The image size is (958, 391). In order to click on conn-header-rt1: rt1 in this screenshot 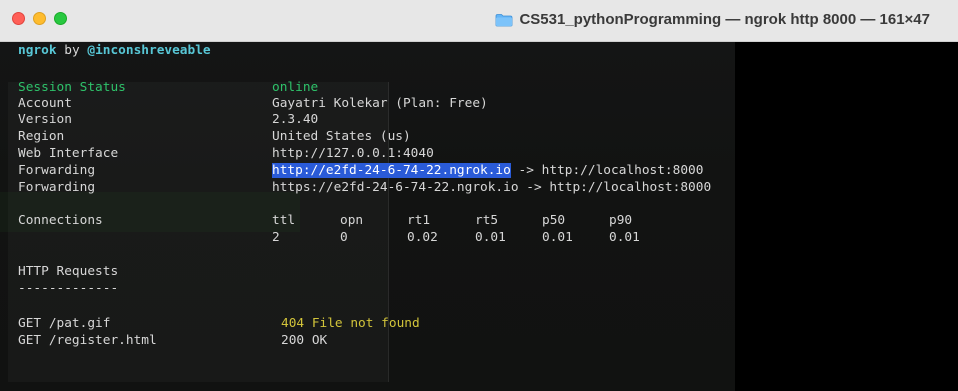, I will do `click(419, 220)`.